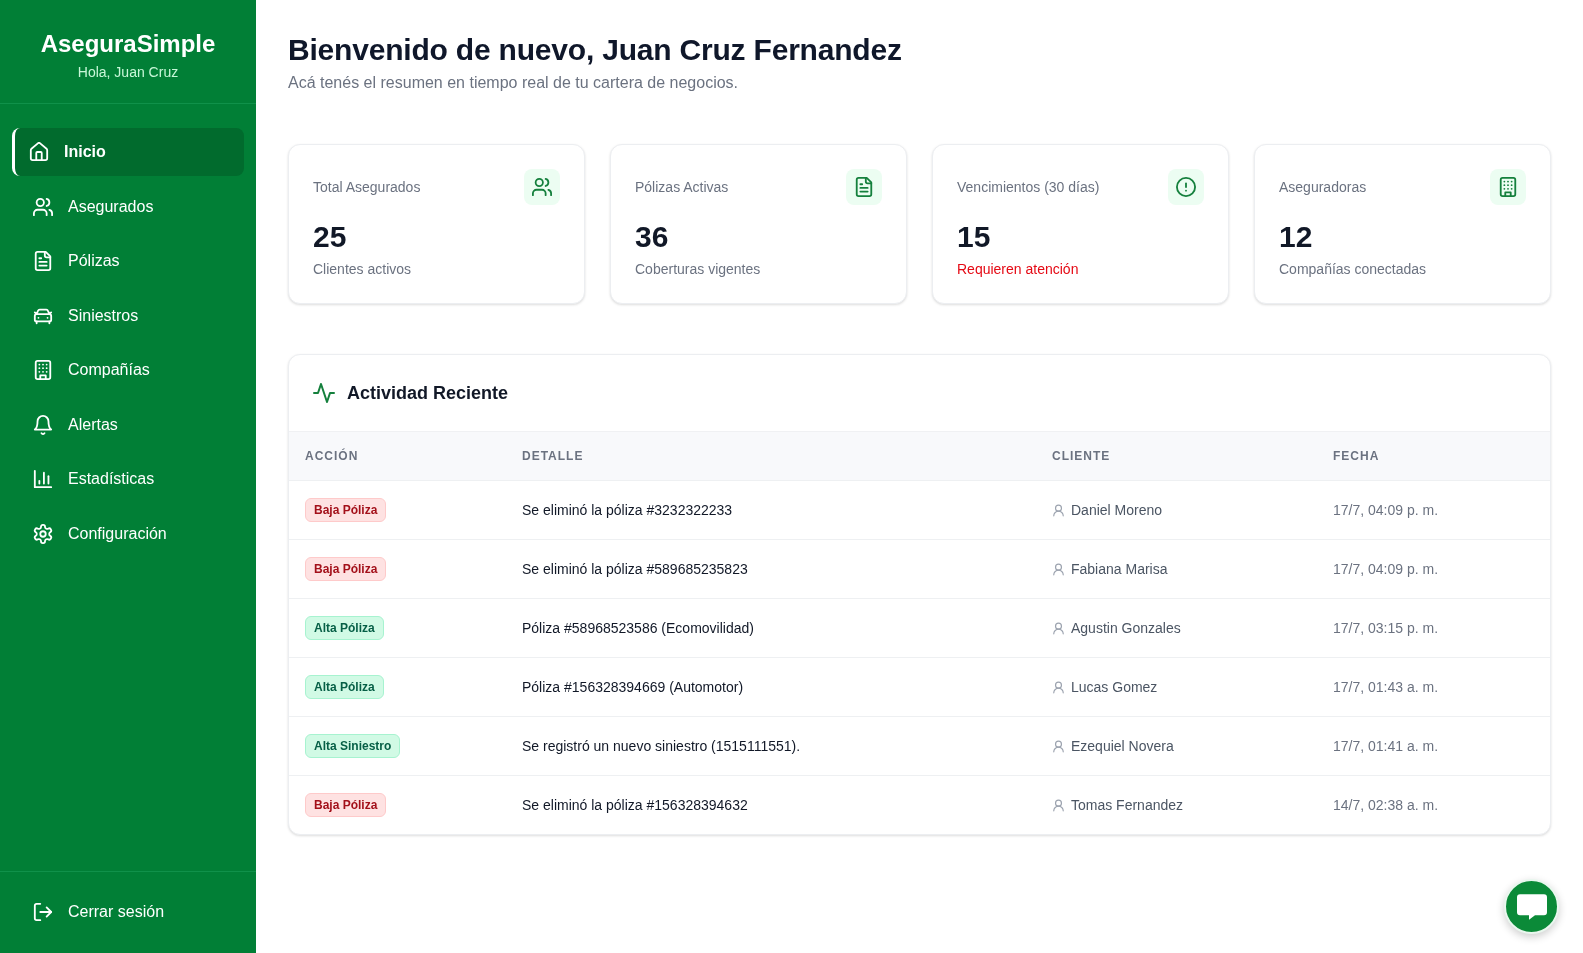 The height and width of the screenshot is (953, 1583). What do you see at coordinates (1127, 805) in the screenshot?
I see `client-name: Tomas Fernandez` at bounding box center [1127, 805].